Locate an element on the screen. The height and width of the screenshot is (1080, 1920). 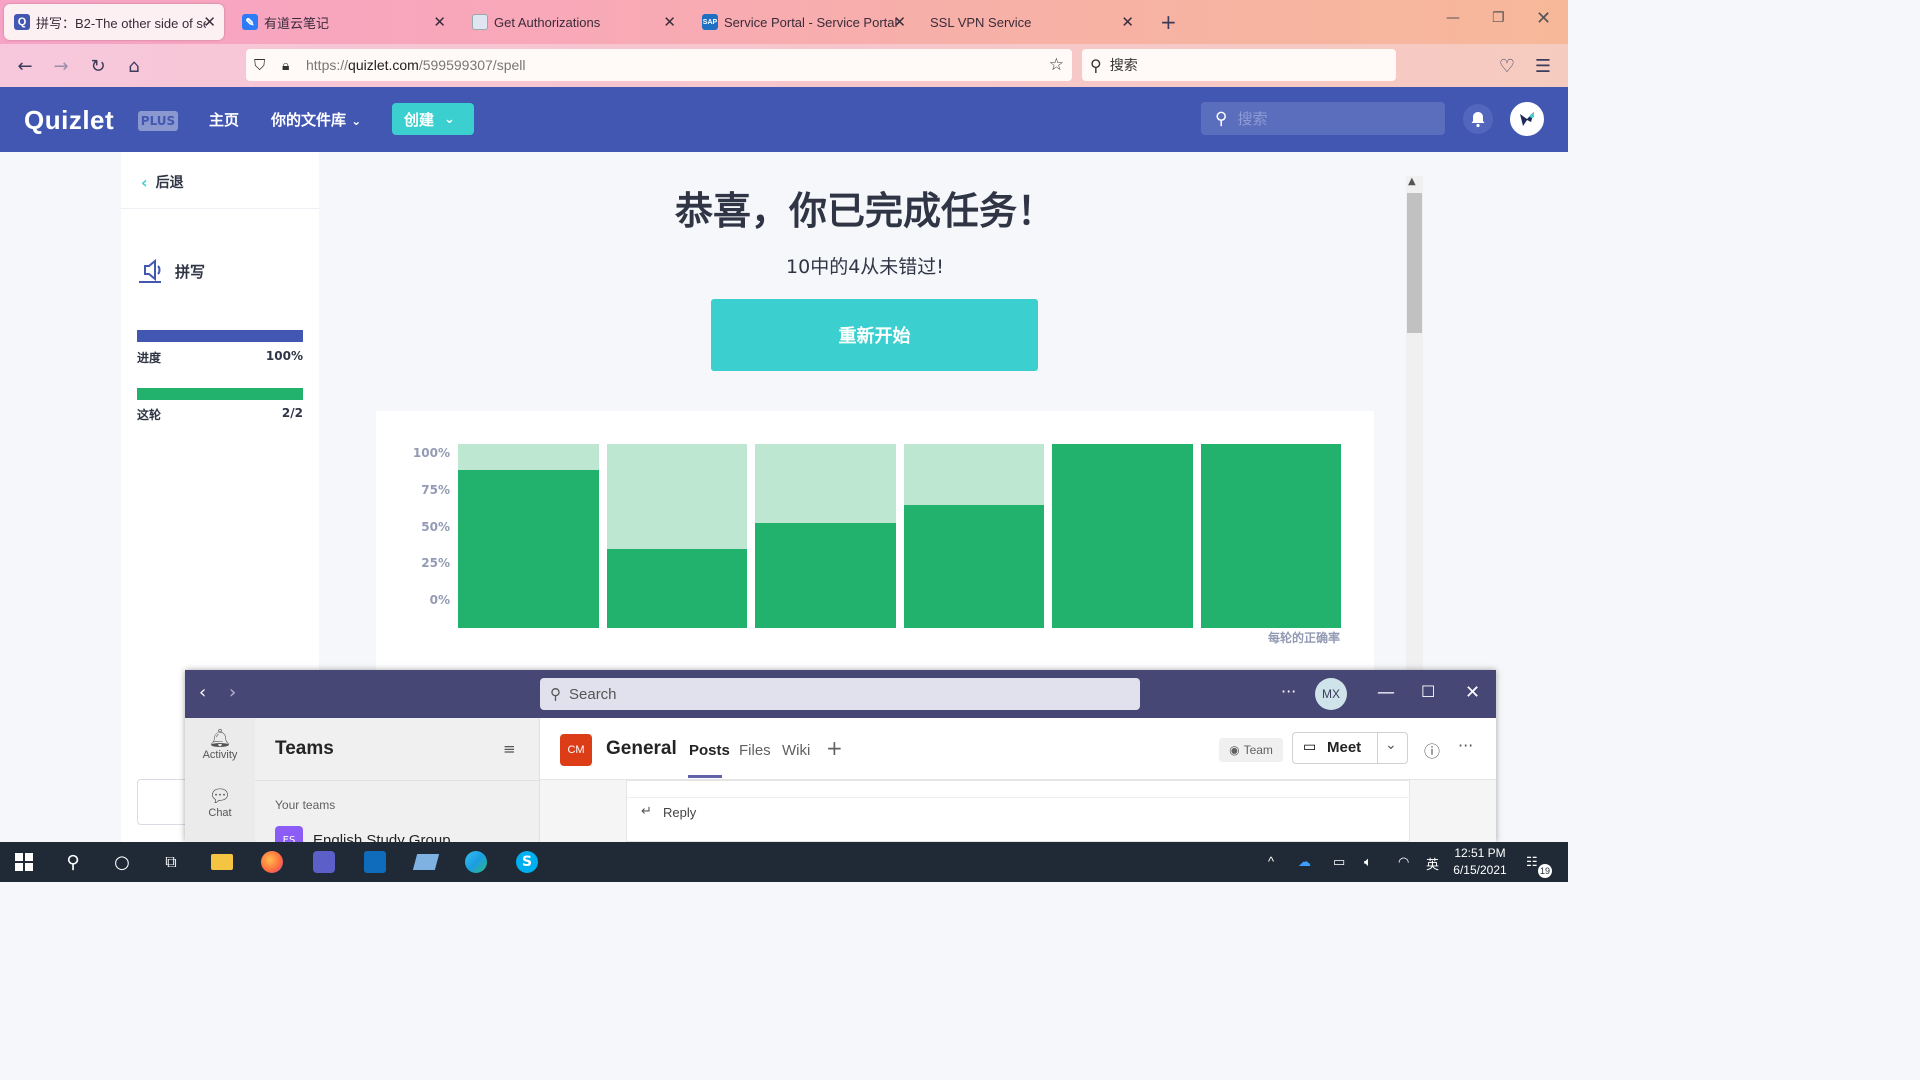
list-divider is located at coordinates (397, 780).